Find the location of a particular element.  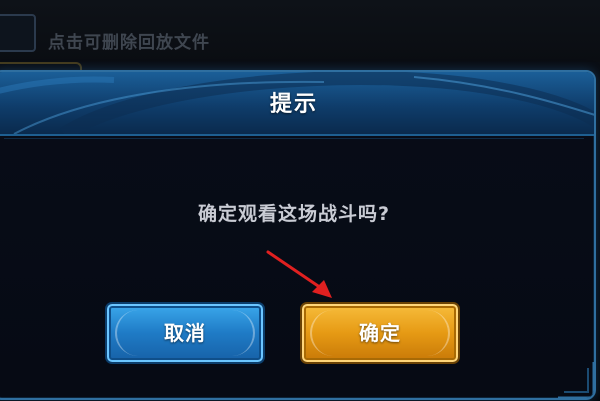

background-tab-button is located at coordinates (18, 33).